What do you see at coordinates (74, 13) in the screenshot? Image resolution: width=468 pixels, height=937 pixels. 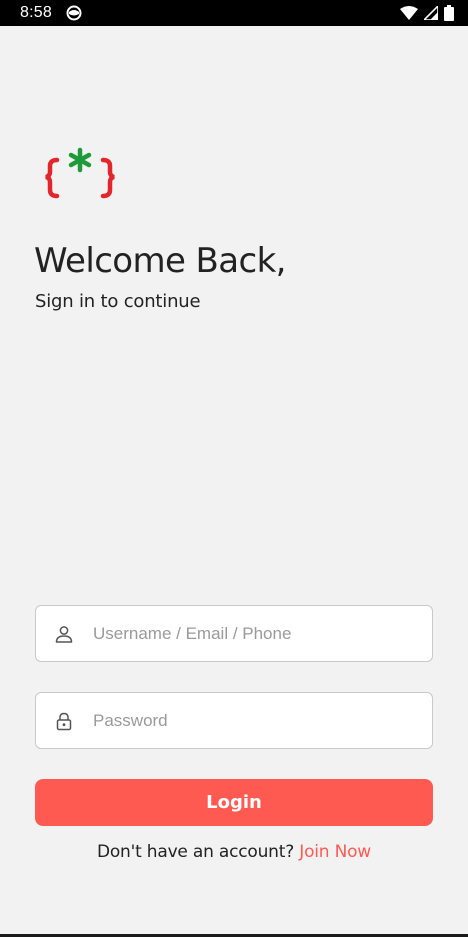 I see `notification-icon` at bounding box center [74, 13].